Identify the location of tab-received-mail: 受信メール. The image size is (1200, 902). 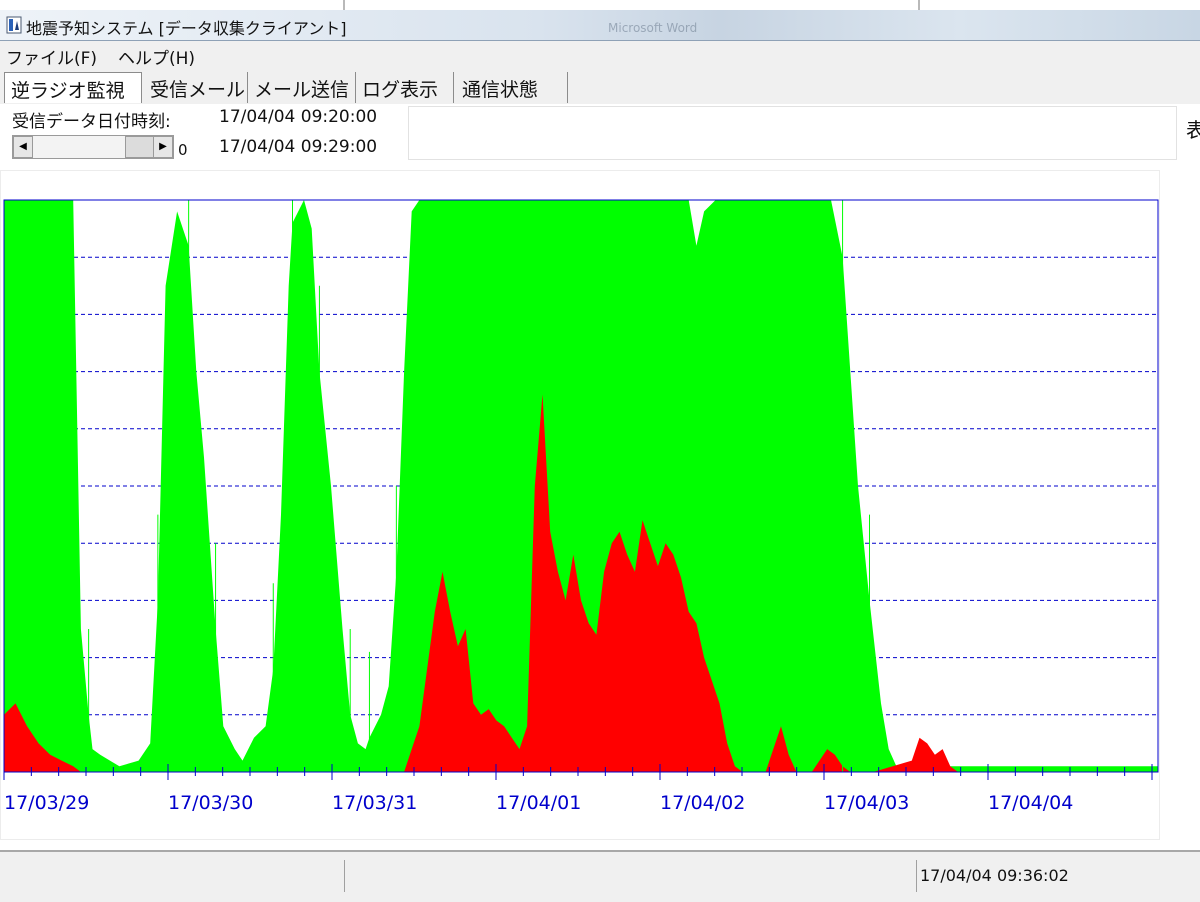
(195, 87).